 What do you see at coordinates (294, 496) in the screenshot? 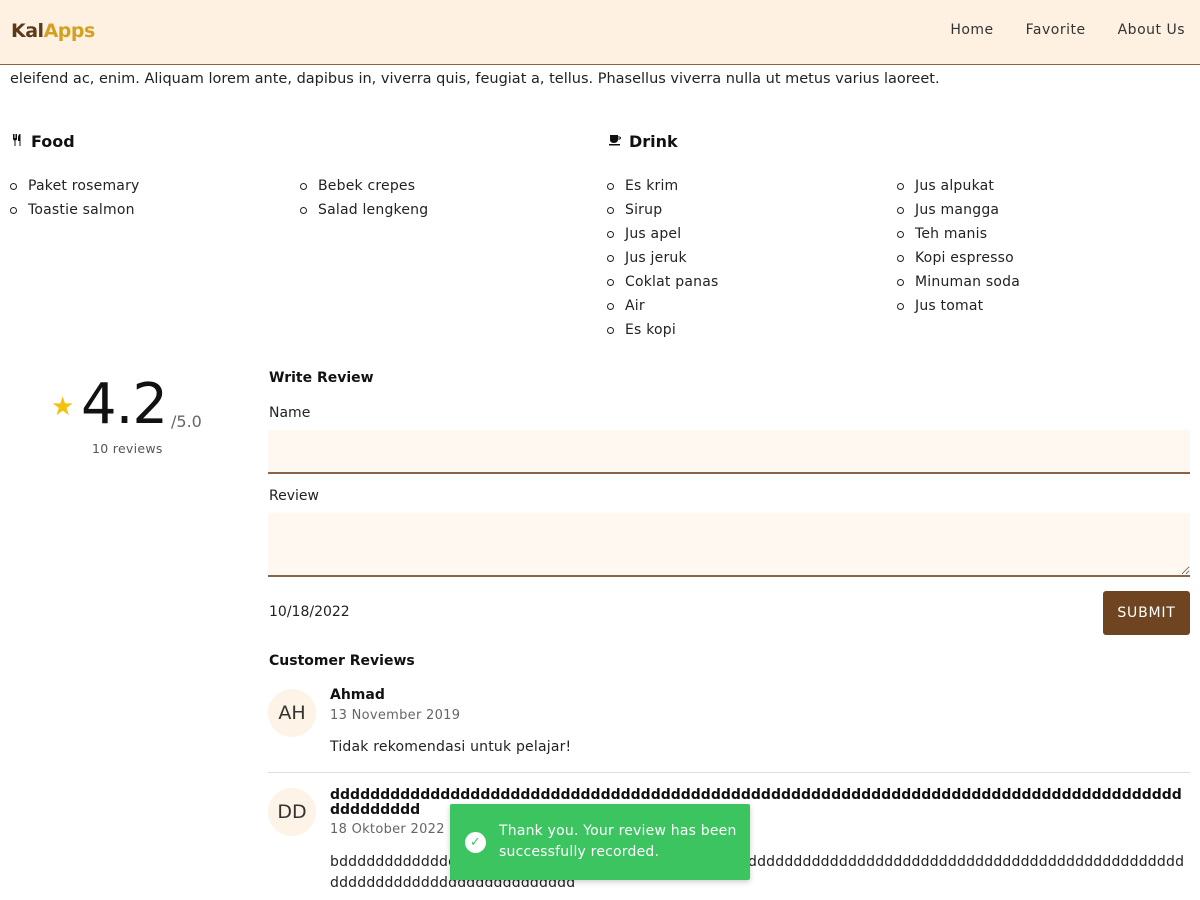
I see `review-label: Review` at bounding box center [294, 496].